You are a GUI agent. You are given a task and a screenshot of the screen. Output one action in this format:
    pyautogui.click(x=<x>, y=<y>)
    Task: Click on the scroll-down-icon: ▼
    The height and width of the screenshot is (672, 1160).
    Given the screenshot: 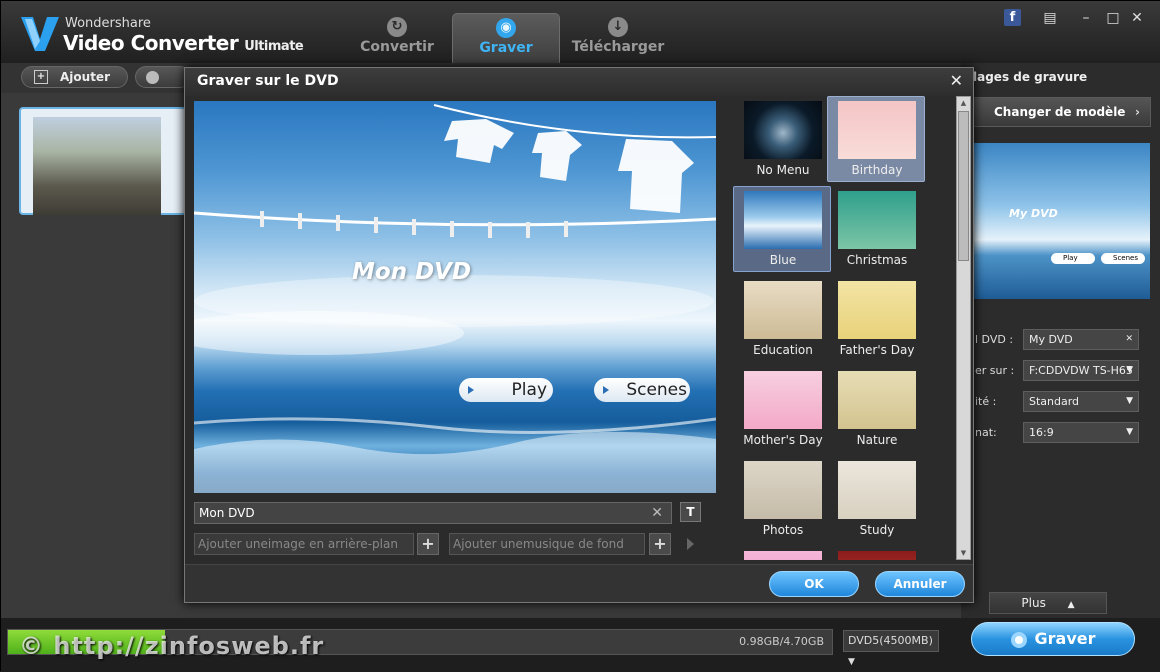 What is the action you would take?
    pyautogui.click(x=963, y=553)
    